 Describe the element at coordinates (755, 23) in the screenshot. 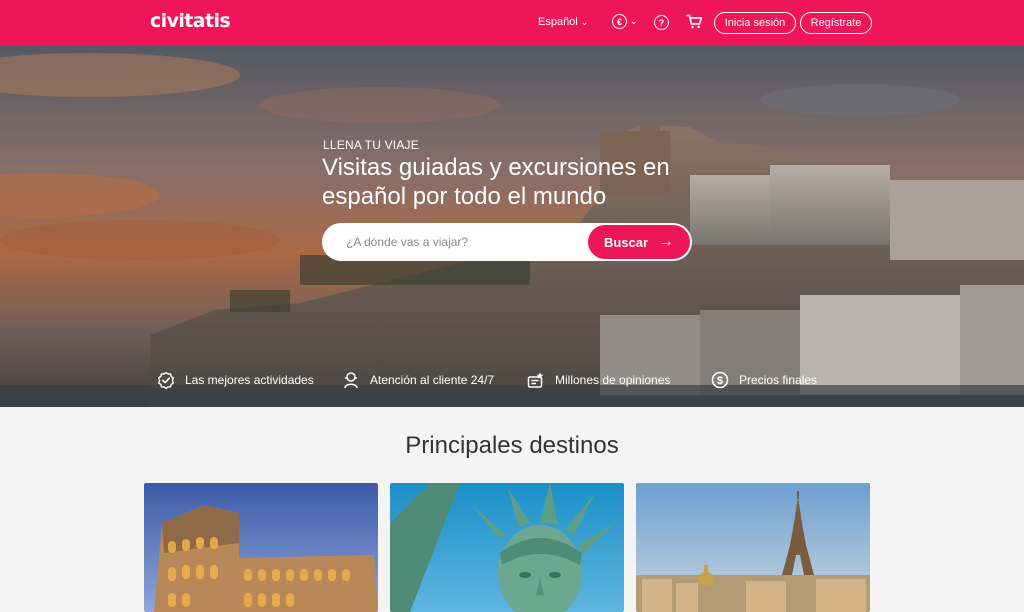

I see `login-button: Inicia sesión` at that location.